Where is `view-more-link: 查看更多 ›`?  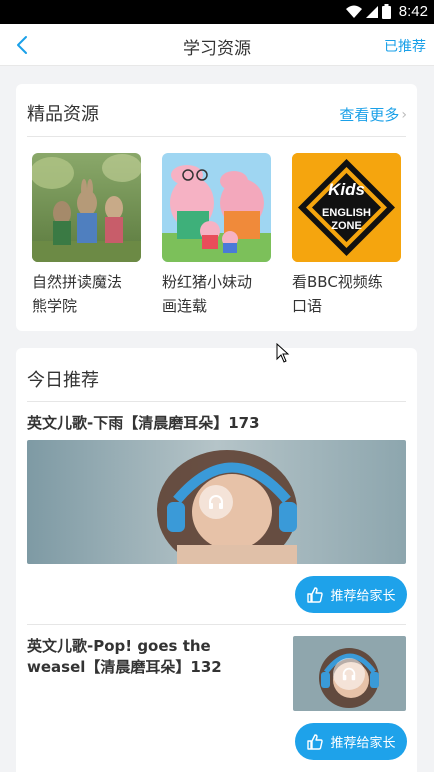
view-more-link: 查看更多 › is located at coordinates (373, 114).